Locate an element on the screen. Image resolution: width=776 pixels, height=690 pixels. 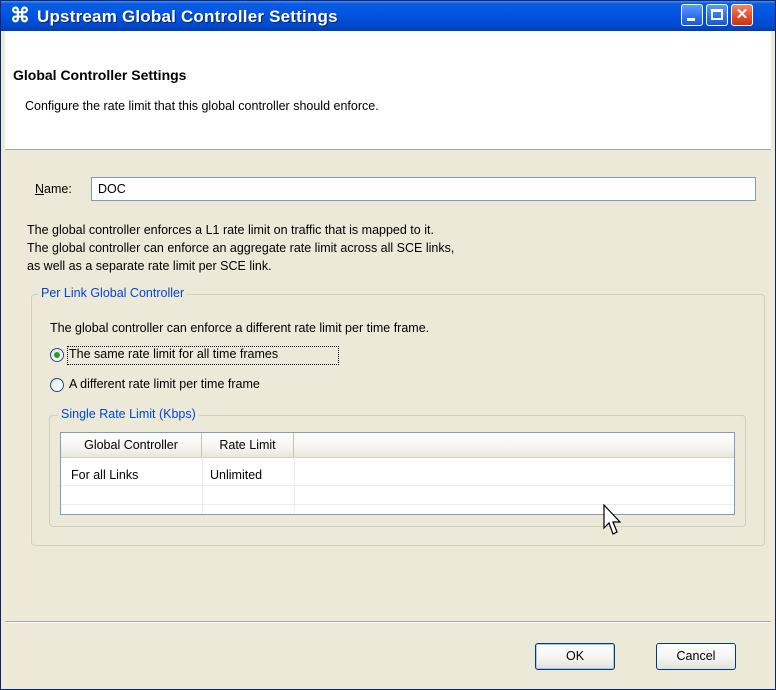
title-bar: ⌘ Upstream Global Controller Settings ✕ is located at coordinates (388, 16).